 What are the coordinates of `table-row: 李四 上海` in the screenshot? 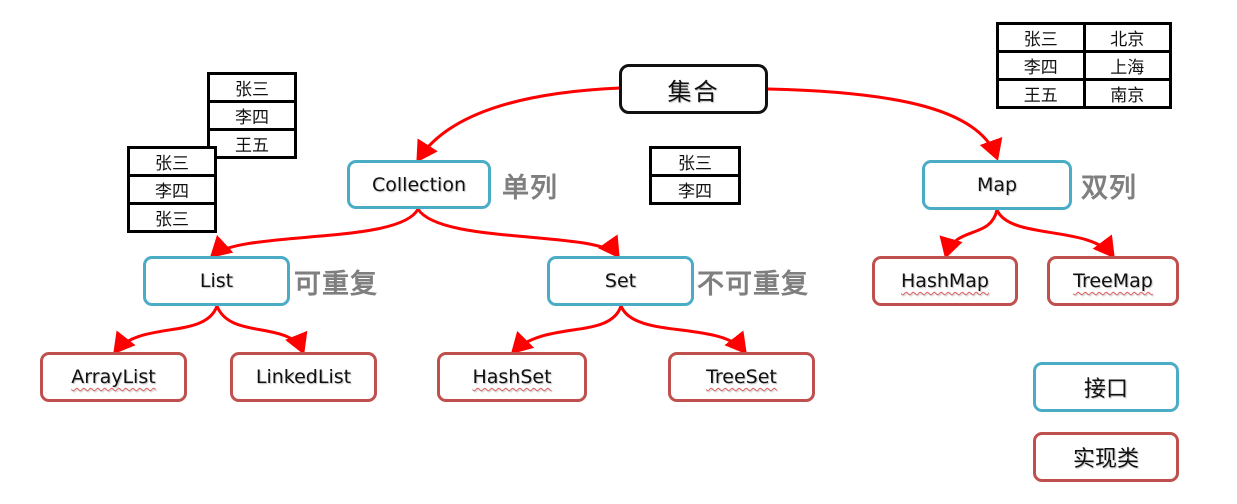 It's located at (1084, 65).